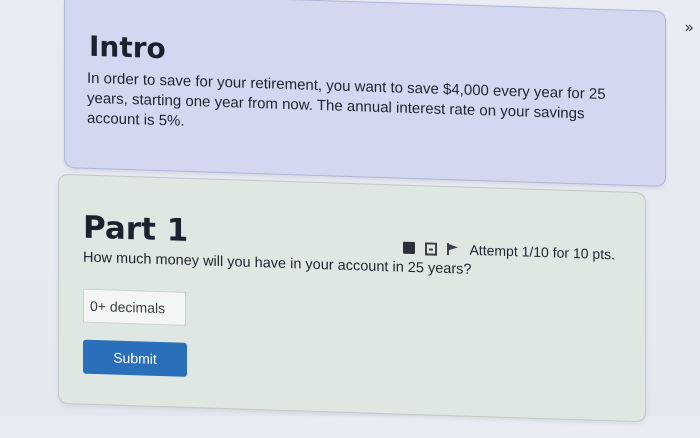  Describe the element at coordinates (431, 248) in the screenshot. I see `document-icon` at that location.